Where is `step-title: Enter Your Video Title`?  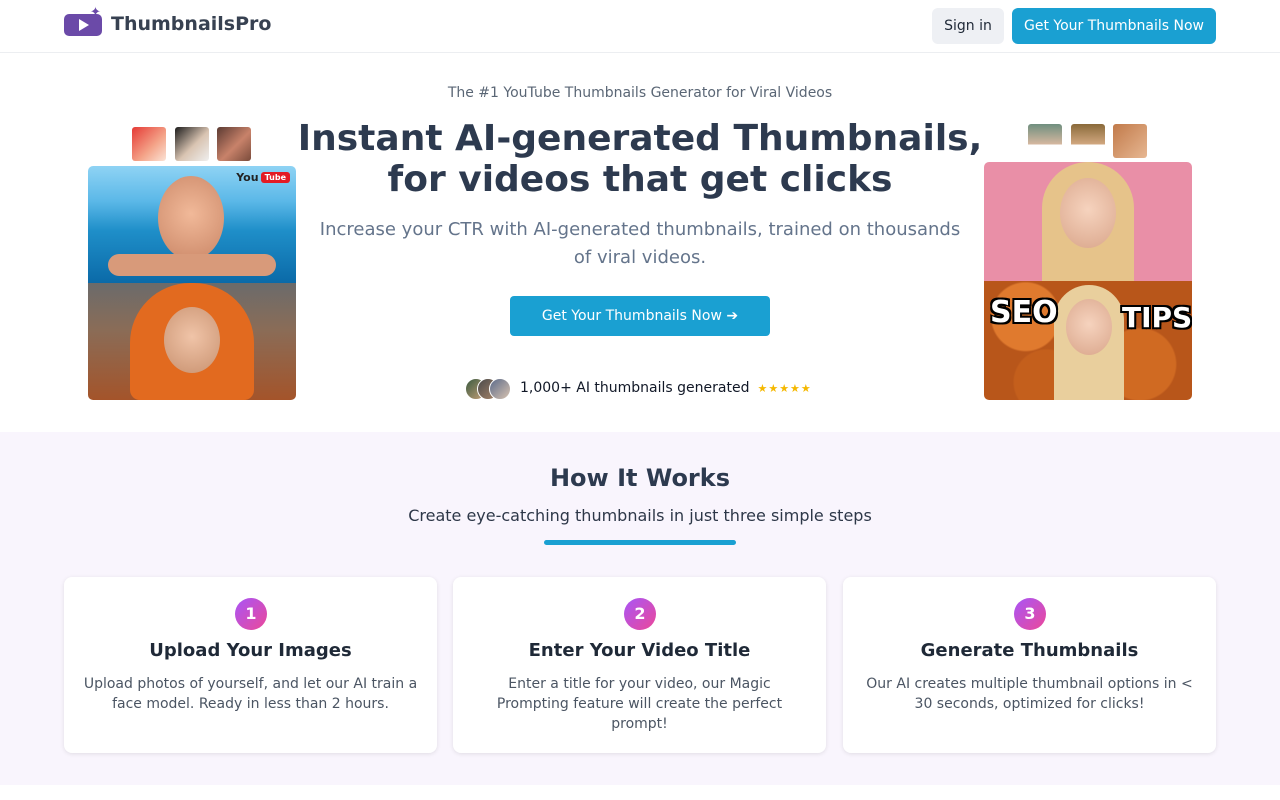 step-title: Enter Your Video Title is located at coordinates (639, 650).